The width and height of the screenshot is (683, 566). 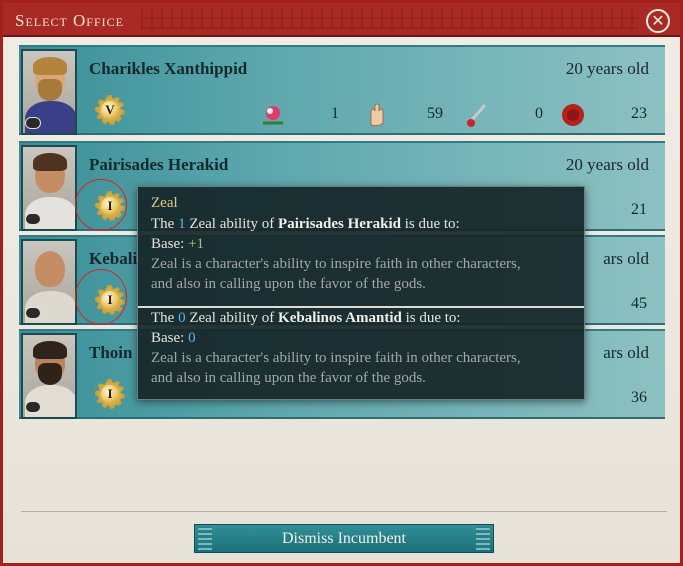 What do you see at coordinates (168, 68) in the screenshot?
I see `candidate-name: Charikles Xanthippid` at bounding box center [168, 68].